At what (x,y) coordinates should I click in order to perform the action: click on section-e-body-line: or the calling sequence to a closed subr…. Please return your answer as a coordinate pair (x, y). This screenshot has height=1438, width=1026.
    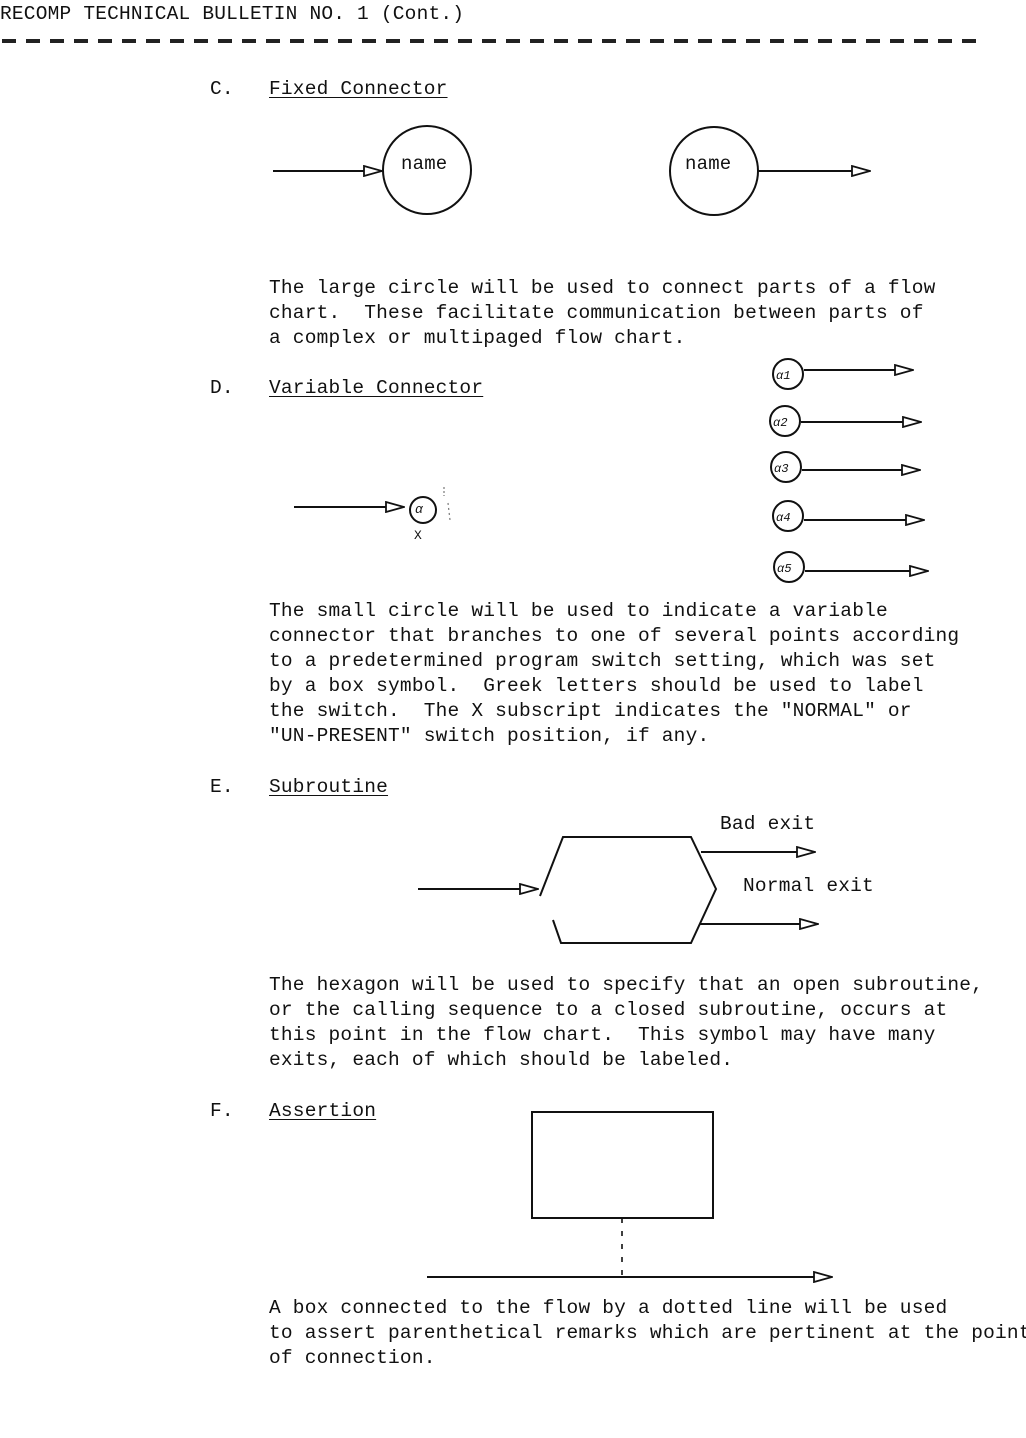
    Looking at the image, I should click on (608, 1010).